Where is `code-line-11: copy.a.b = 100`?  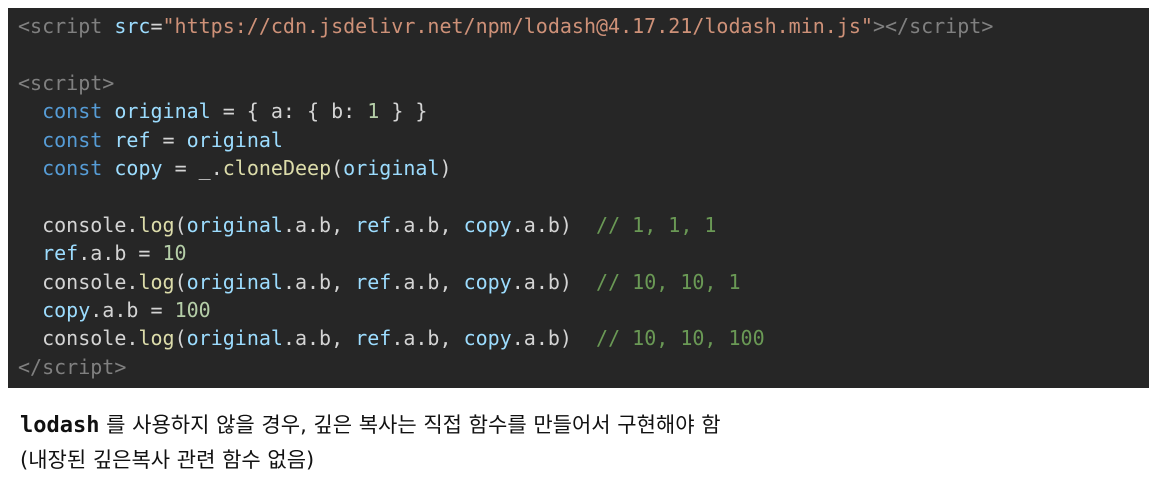
code-line-11: copy.a.b = 100 is located at coordinates (583, 310).